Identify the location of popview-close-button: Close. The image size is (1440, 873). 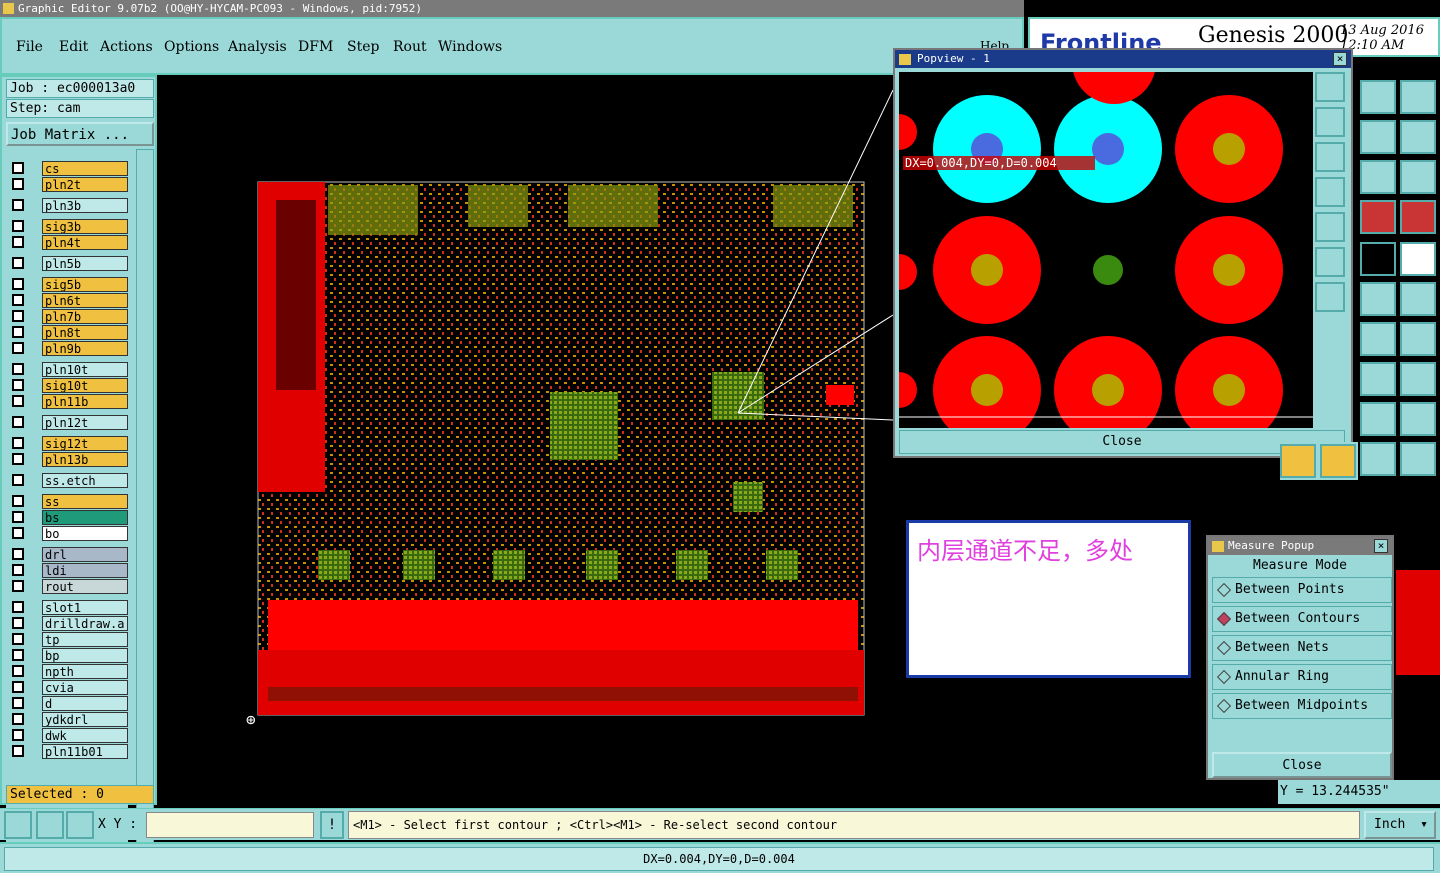
(1122, 442).